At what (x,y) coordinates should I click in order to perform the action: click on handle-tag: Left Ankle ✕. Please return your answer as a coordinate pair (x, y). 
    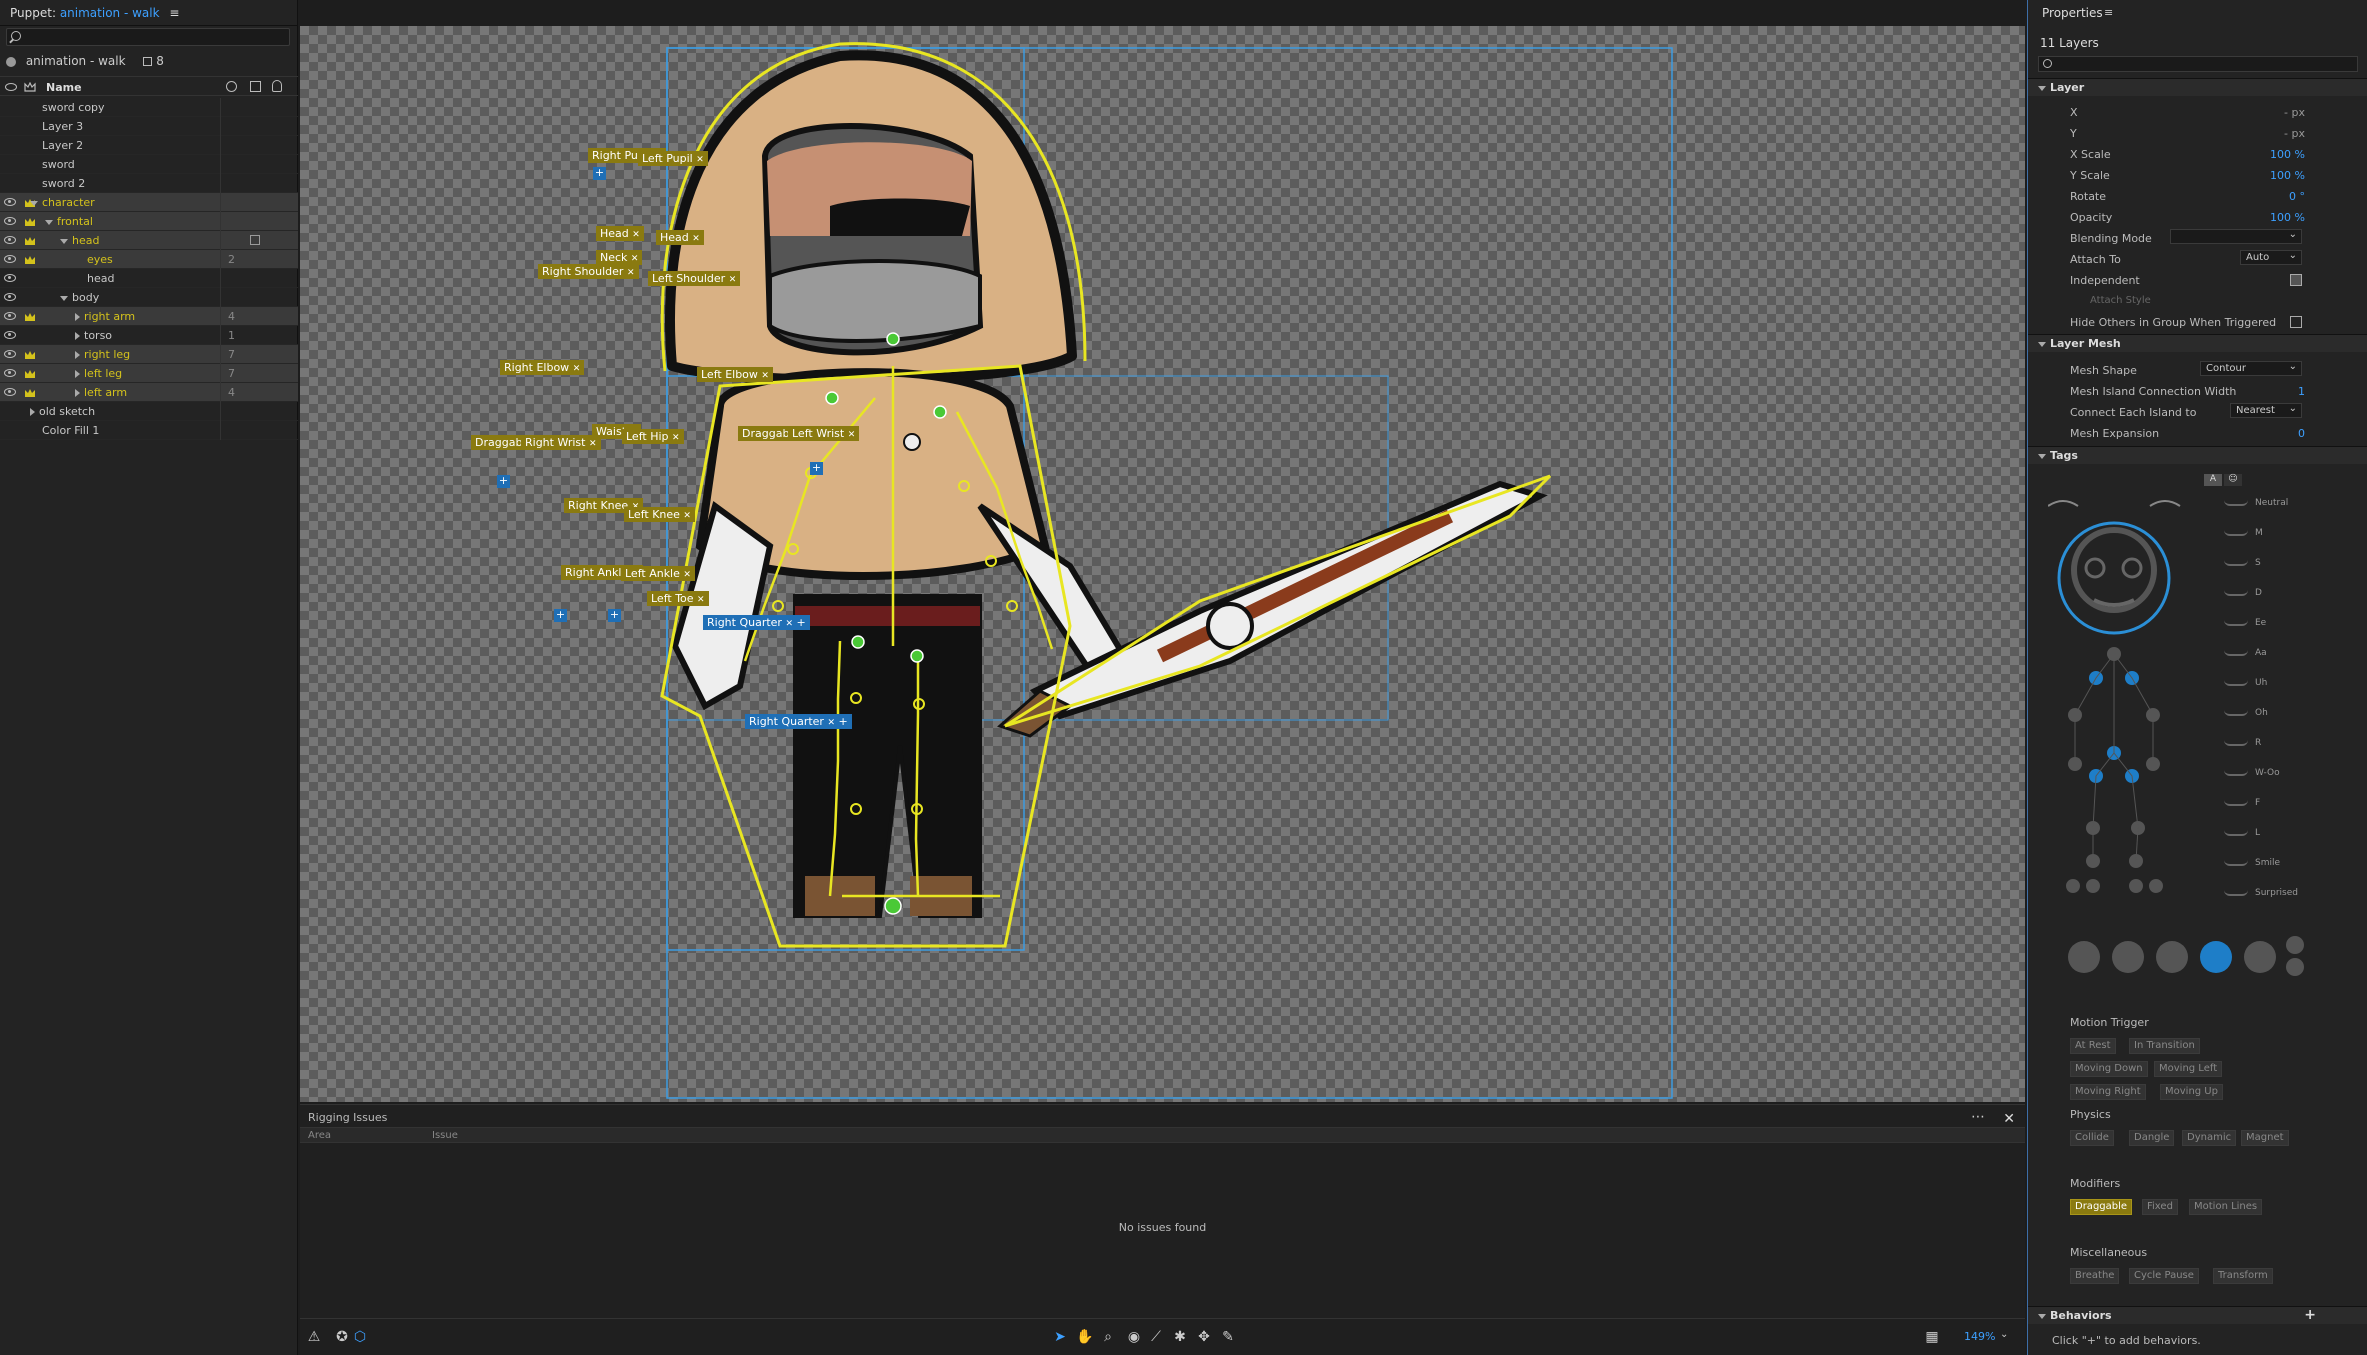
    Looking at the image, I should click on (658, 573).